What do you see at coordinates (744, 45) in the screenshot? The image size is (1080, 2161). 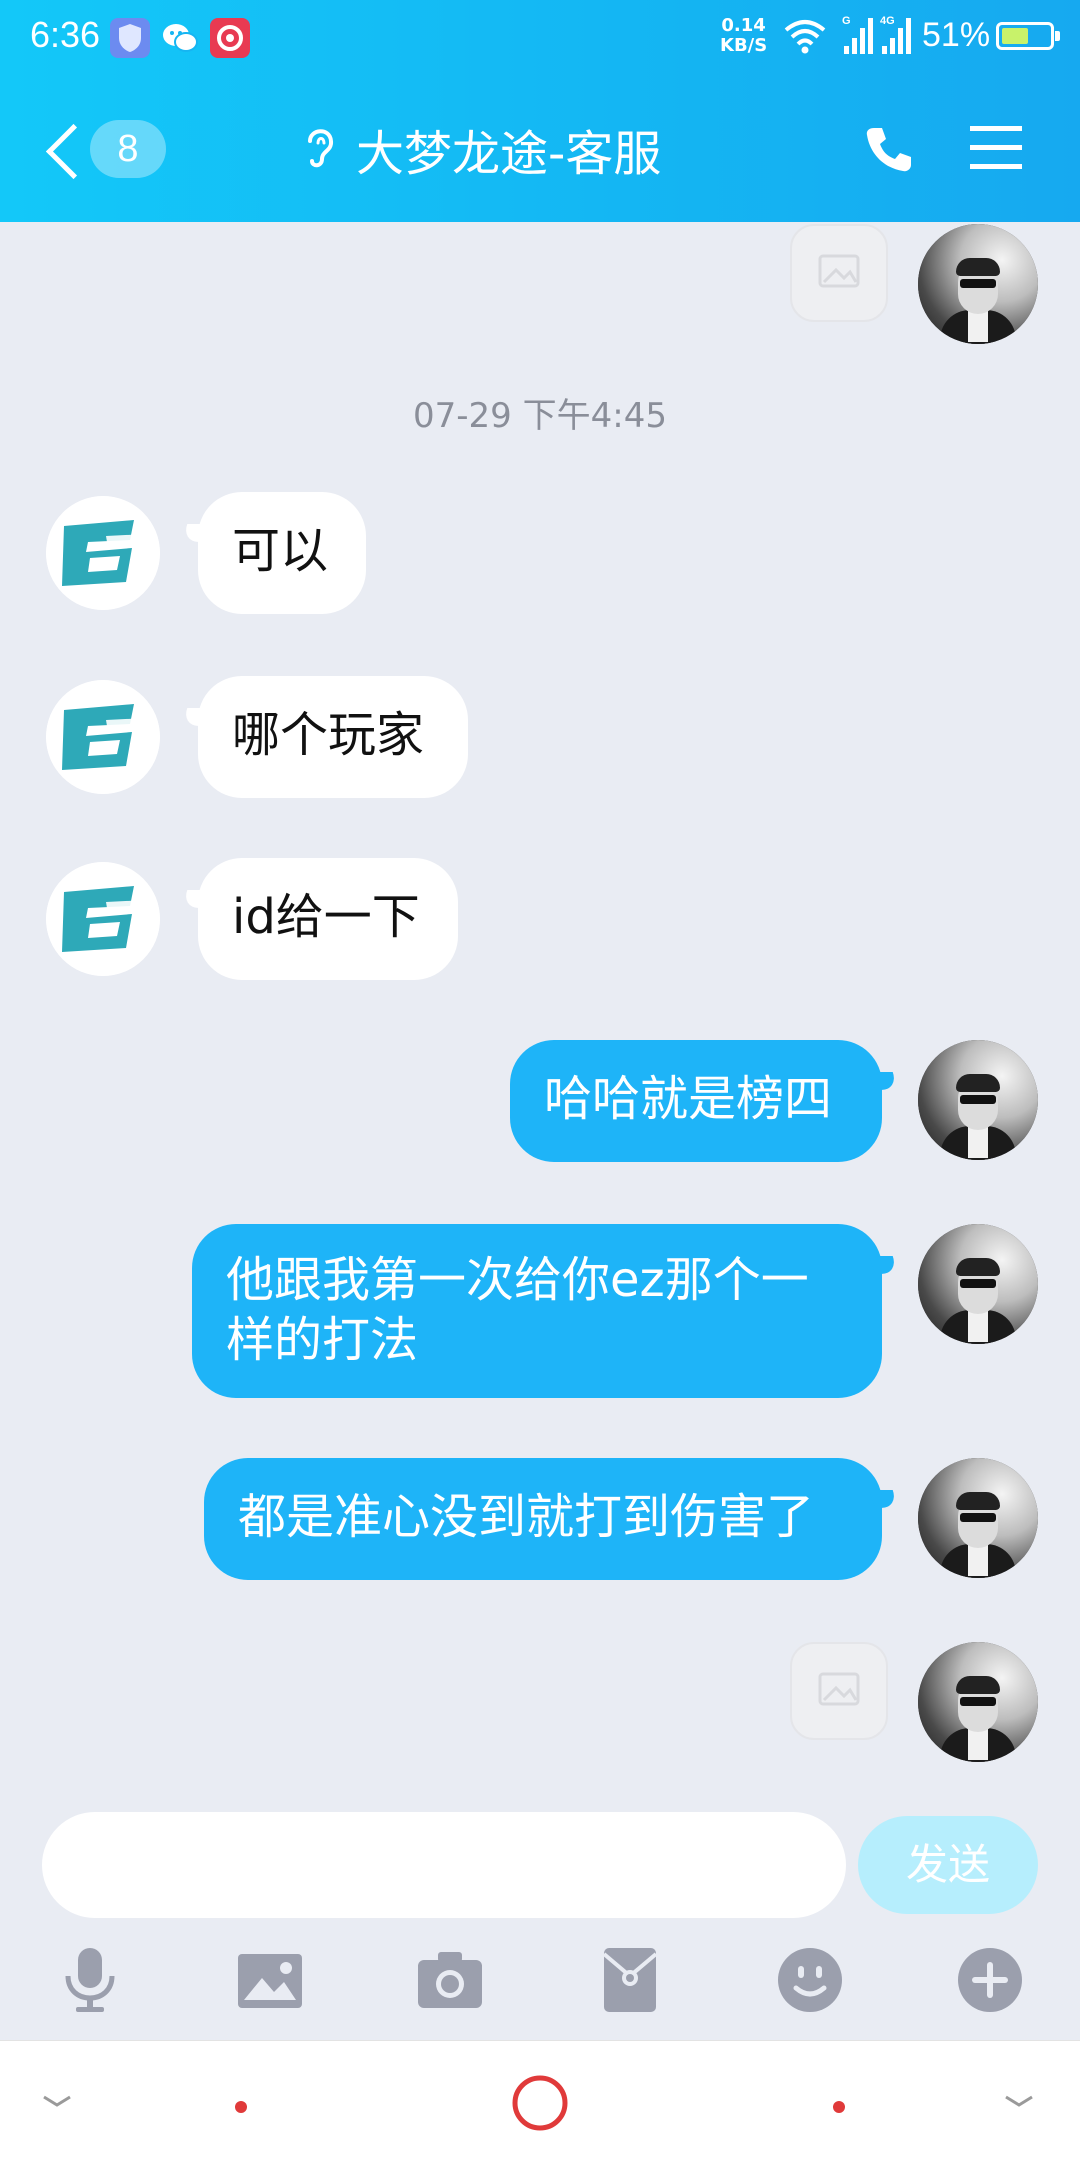 I see `network-speed-unit: KB/S` at bounding box center [744, 45].